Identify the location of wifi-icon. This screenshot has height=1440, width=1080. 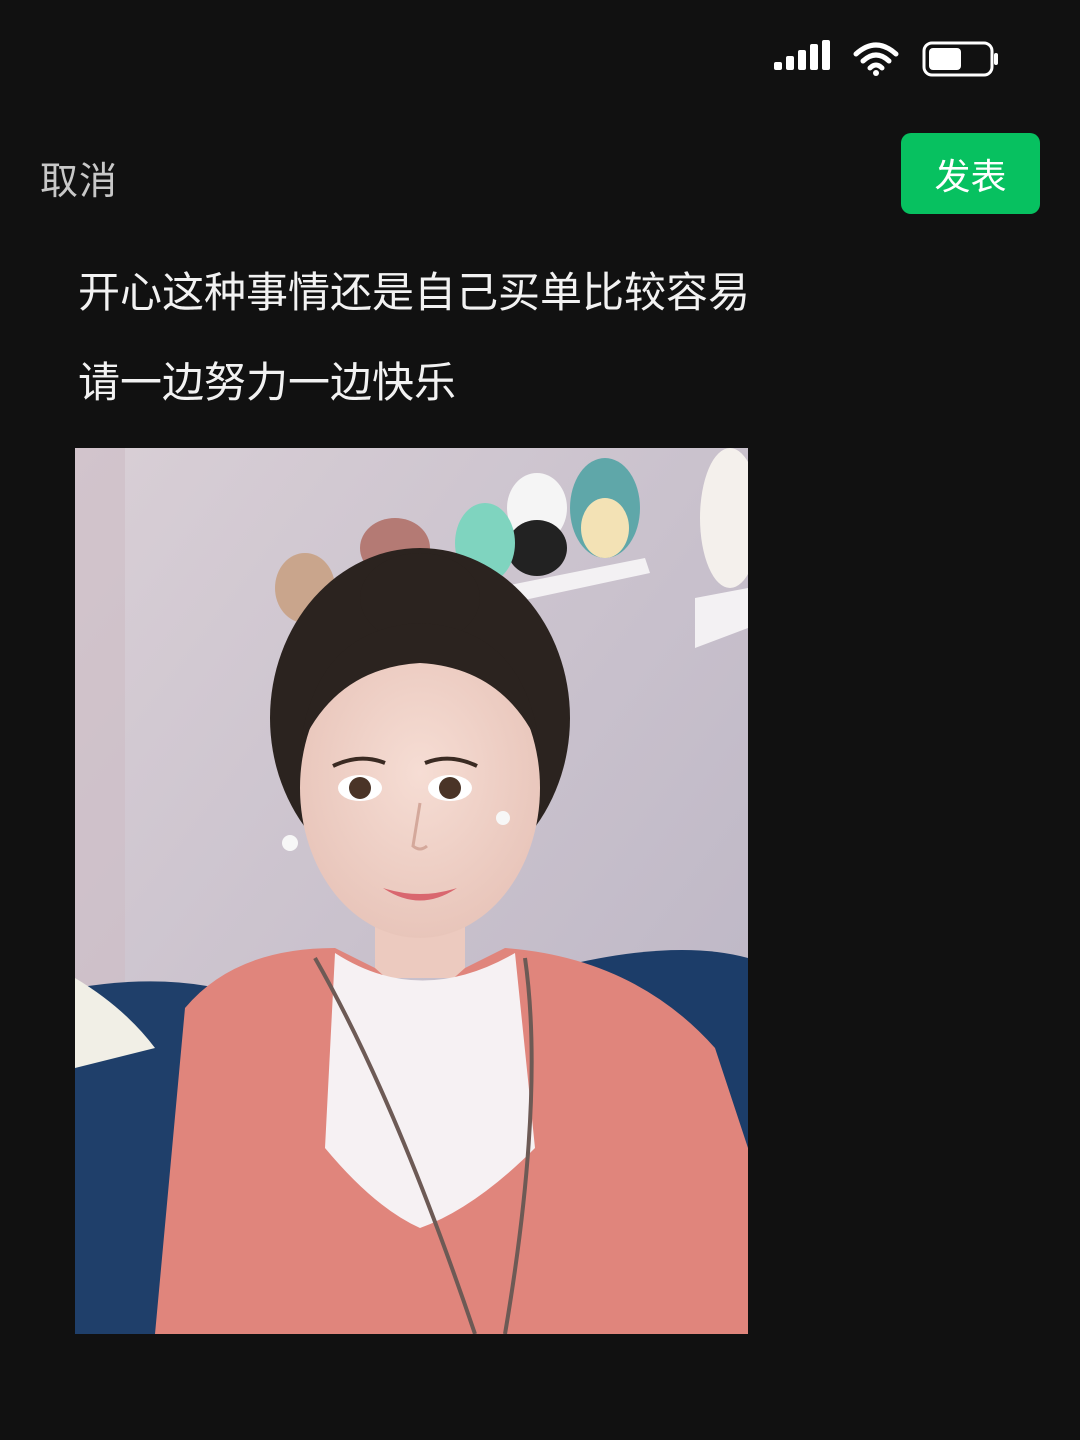
(876, 59).